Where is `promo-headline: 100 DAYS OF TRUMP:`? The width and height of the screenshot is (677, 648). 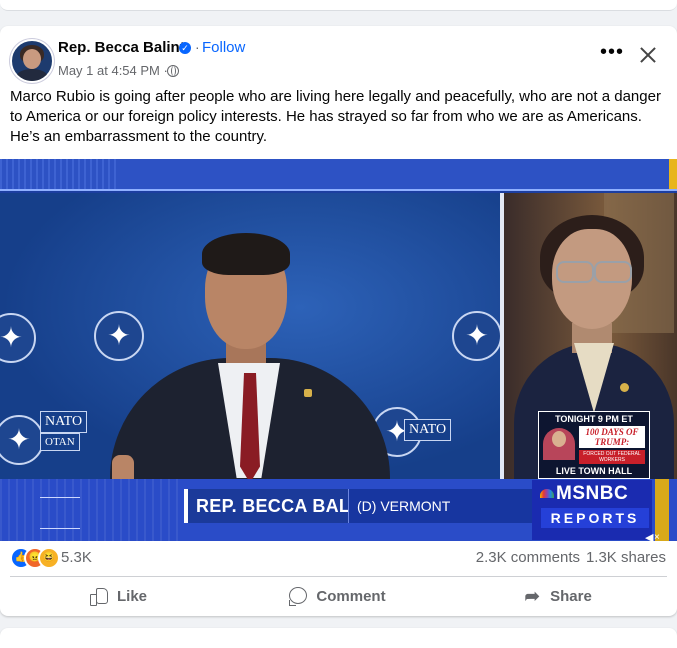
promo-headline: 100 DAYS OF TRUMP: is located at coordinates (612, 437).